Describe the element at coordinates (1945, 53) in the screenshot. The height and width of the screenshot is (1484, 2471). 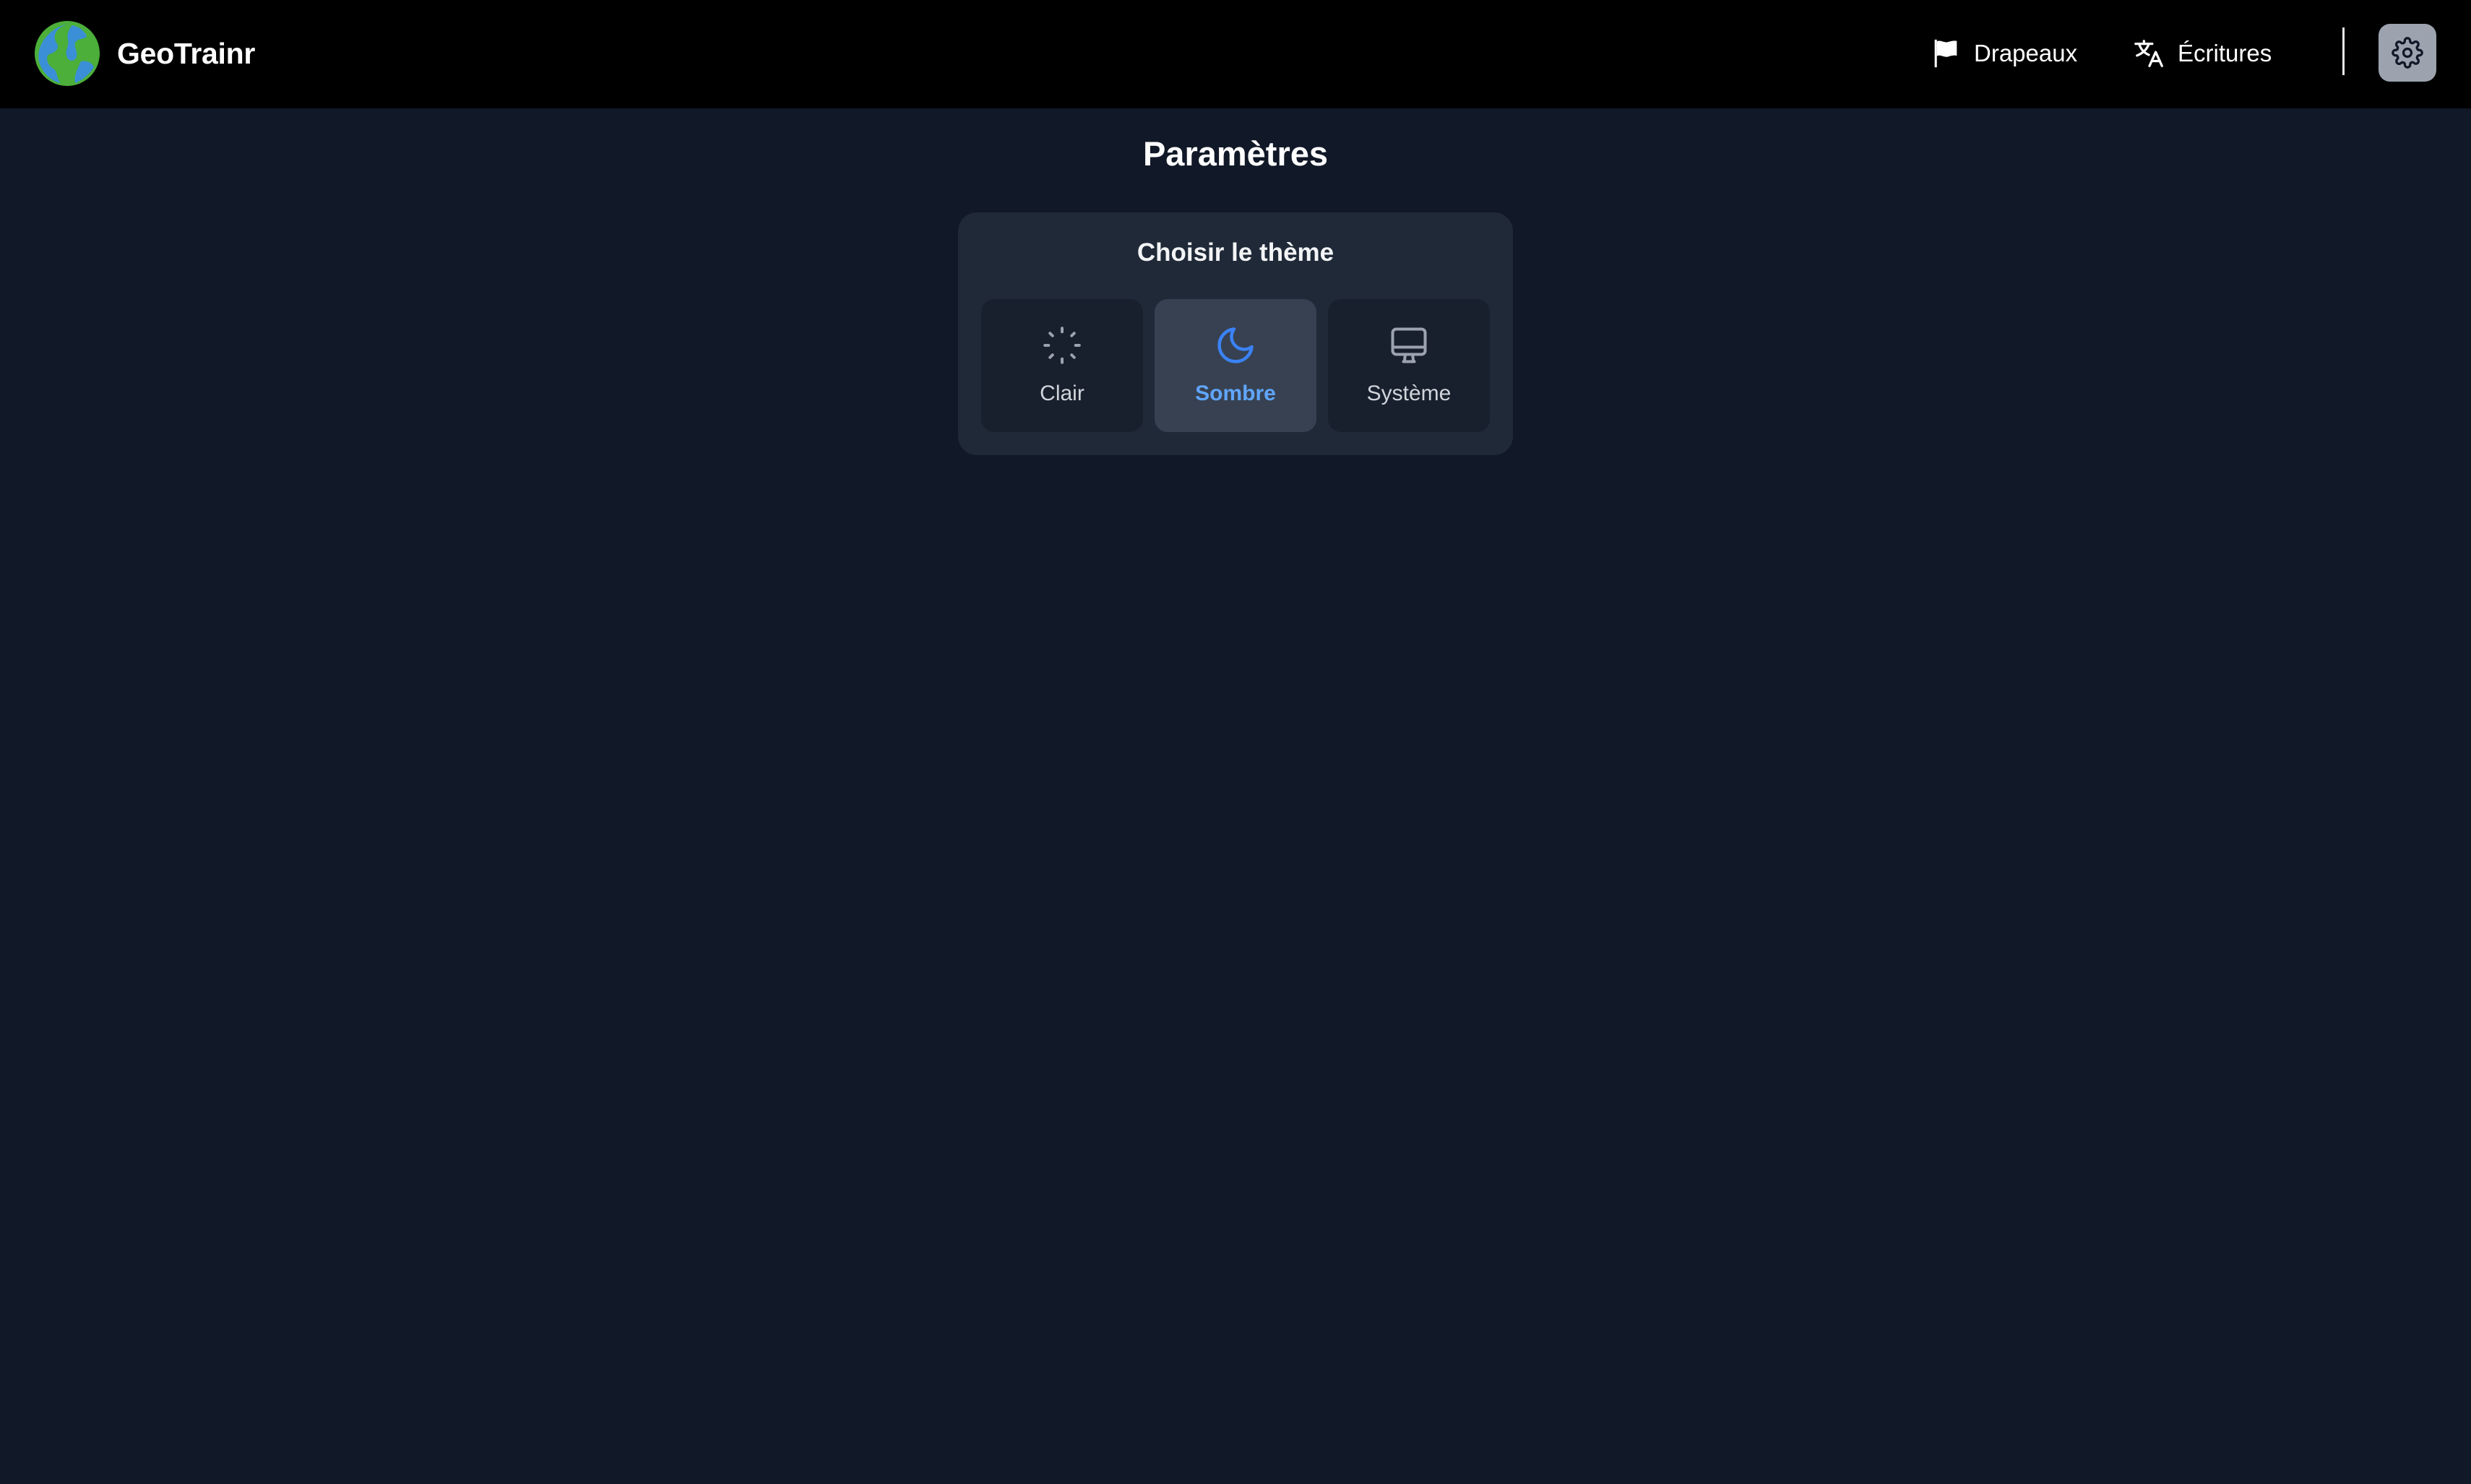
I see `flag-icon` at that location.